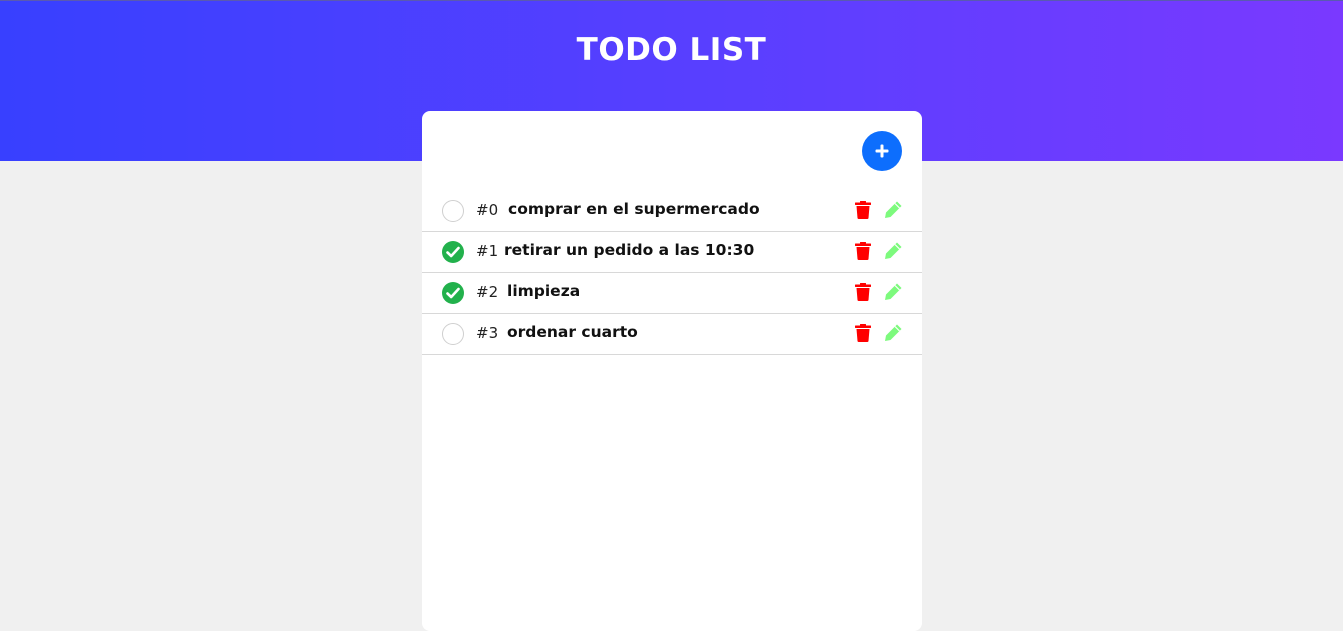 The height and width of the screenshot is (631, 1343). Describe the element at coordinates (672, 334) in the screenshot. I see `todo-item: #3 ordenar cuarto` at that location.